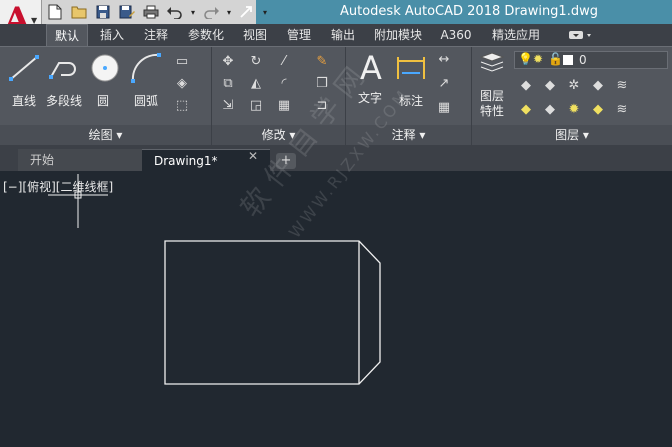 This screenshot has height=447, width=672. Describe the element at coordinates (574, 110) in the screenshot. I see `layer-thaw-icon: ✹` at that location.